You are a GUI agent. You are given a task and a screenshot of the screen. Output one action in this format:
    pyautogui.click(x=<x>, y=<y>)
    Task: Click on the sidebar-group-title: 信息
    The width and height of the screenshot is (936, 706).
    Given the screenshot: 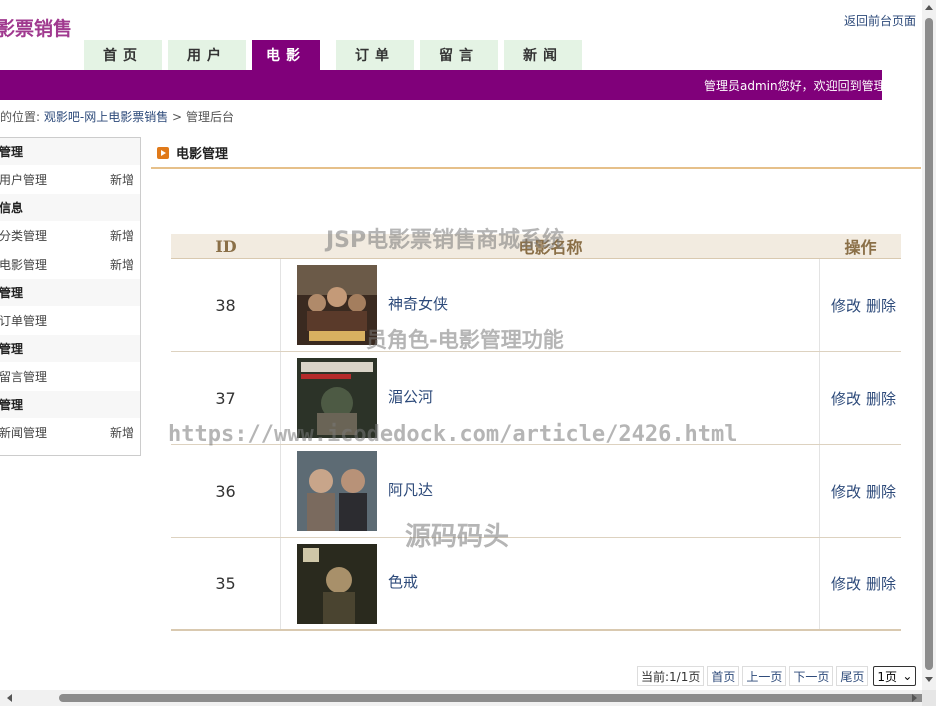 What is the action you would take?
    pyautogui.click(x=70, y=207)
    